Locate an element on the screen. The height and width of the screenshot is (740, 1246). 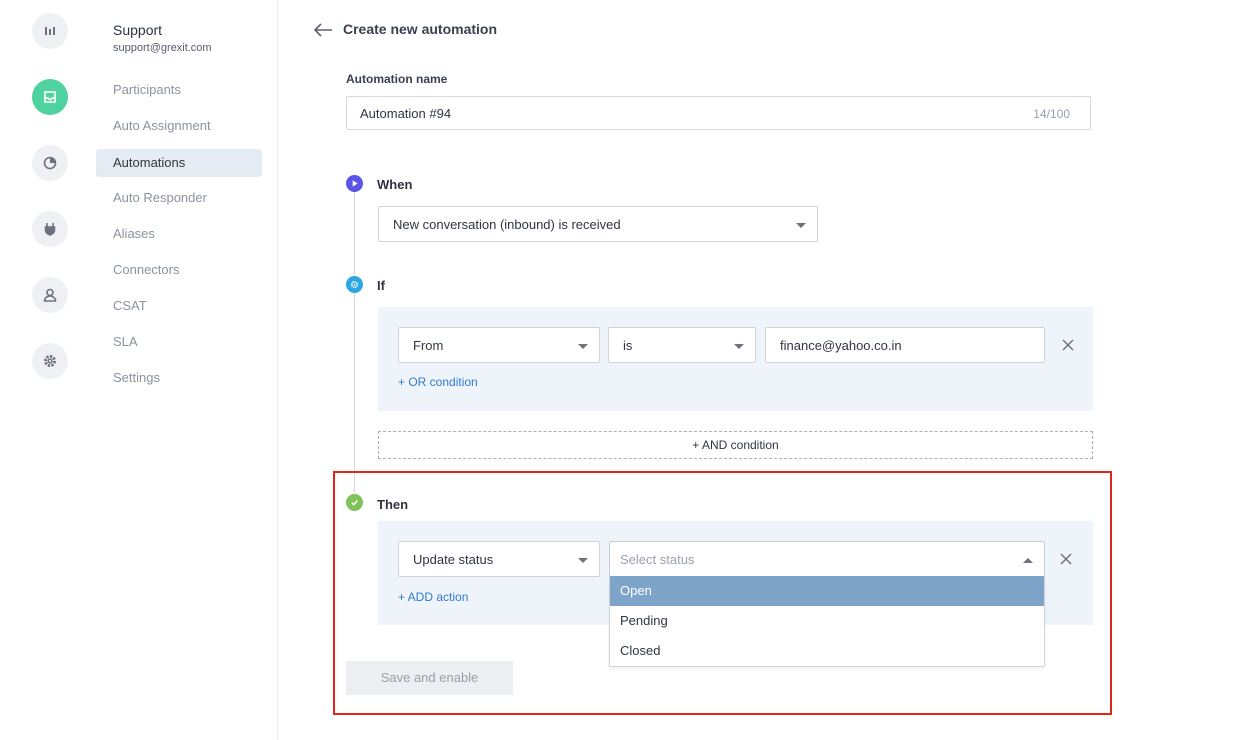
action-value: Update status is located at coordinates (453, 559).